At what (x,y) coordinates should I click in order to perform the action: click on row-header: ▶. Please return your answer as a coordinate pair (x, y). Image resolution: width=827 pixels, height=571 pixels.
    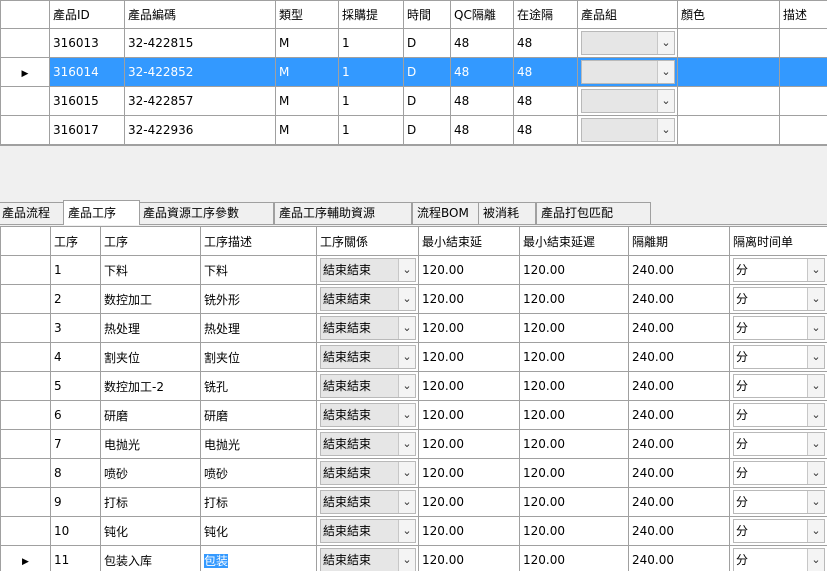
    Looking at the image, I should click on (25, 72).